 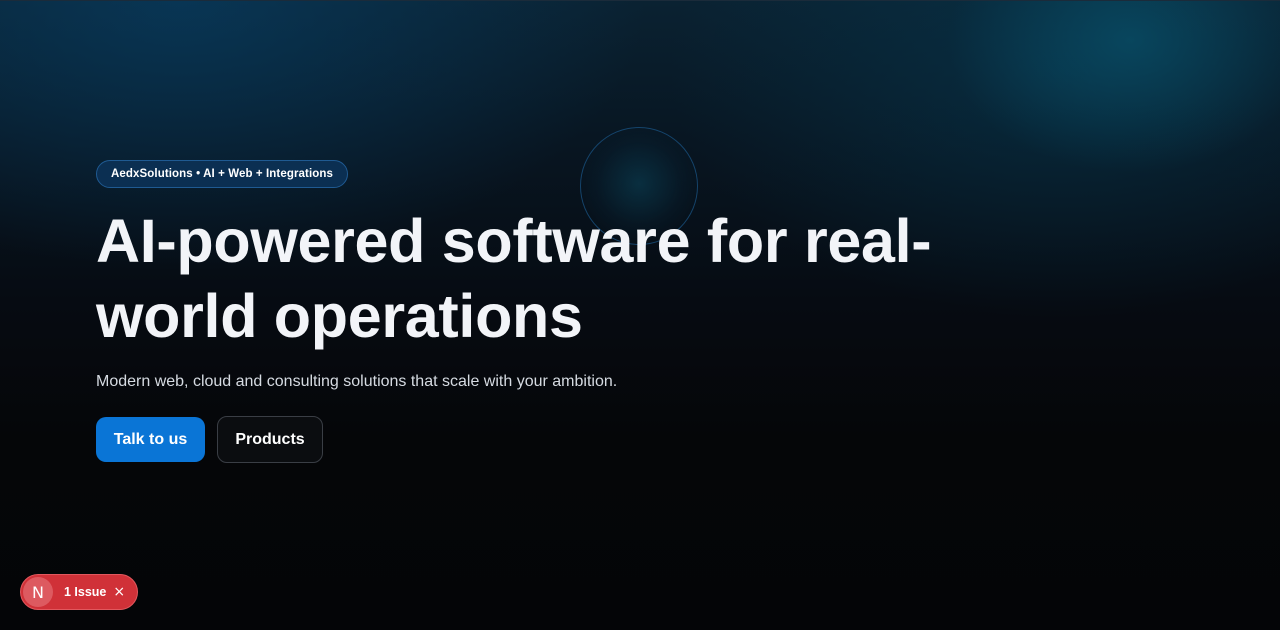 What do you see at coordinates (270, 439) in the screenshot?
I see `products-button: Products` at bounding box center [270, 439].